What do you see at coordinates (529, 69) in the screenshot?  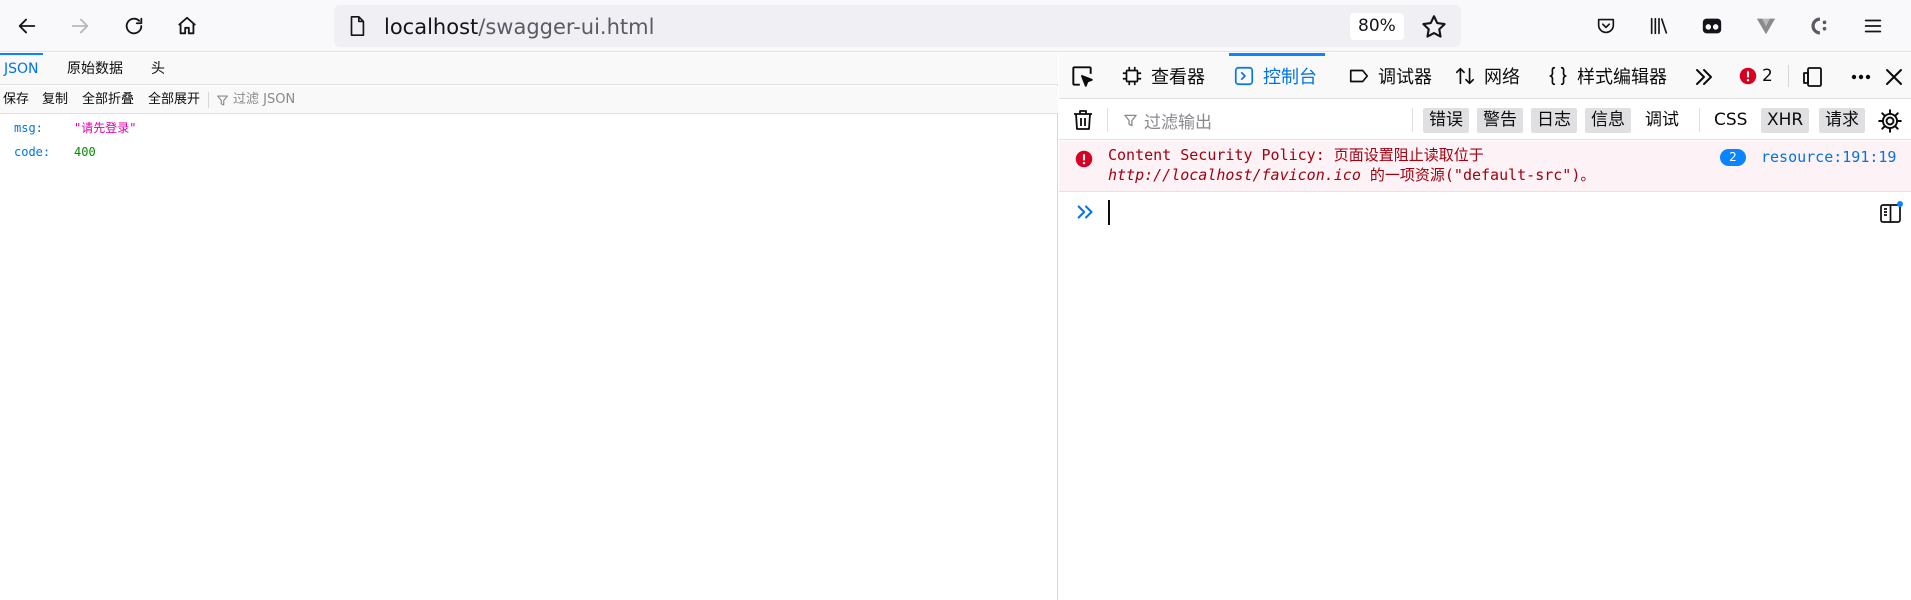 I see `json-viewer-tabs: JSON 原始数据 头` at bounding box center [529, 69].